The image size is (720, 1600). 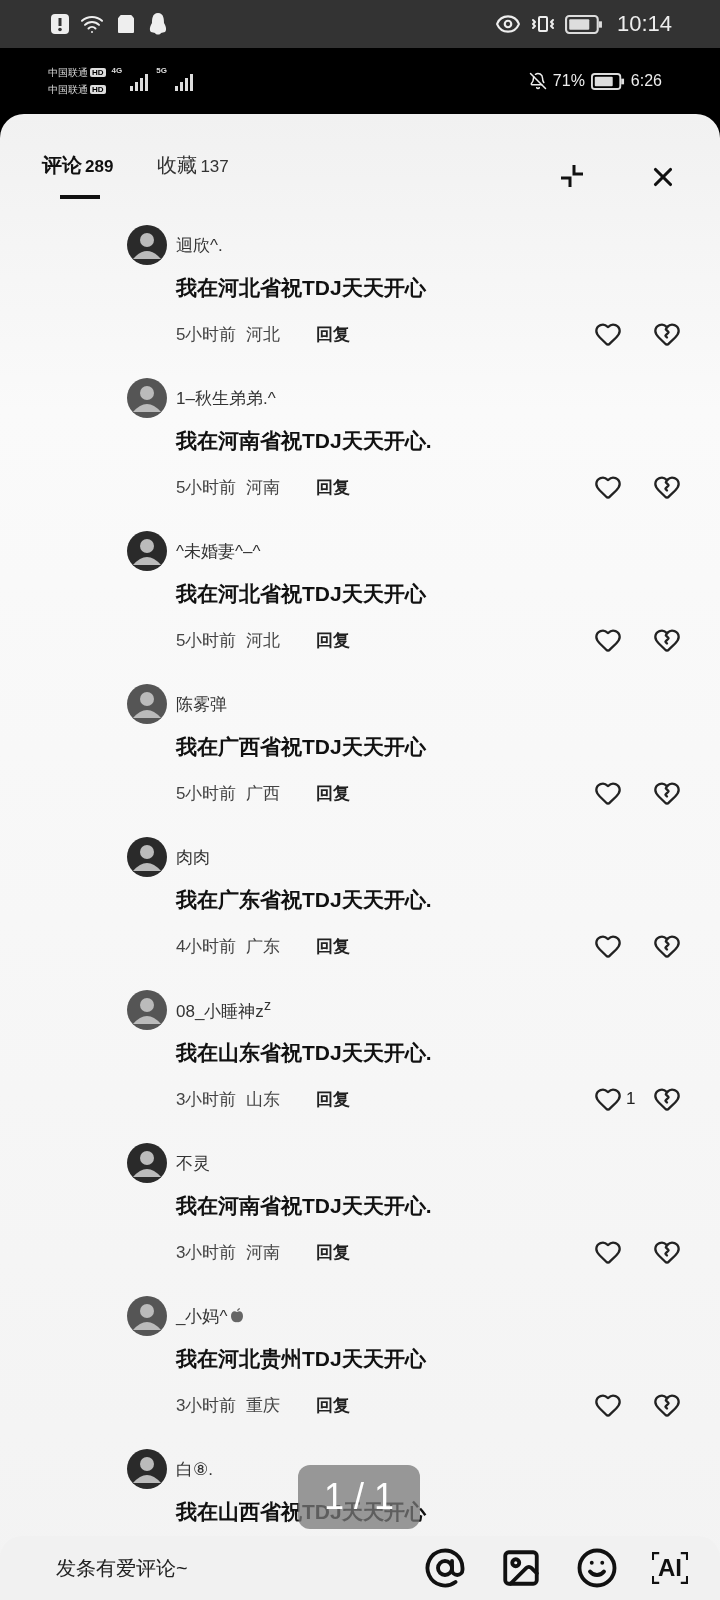 I want to click on like-button: 1, so click(x=618, y=1099).